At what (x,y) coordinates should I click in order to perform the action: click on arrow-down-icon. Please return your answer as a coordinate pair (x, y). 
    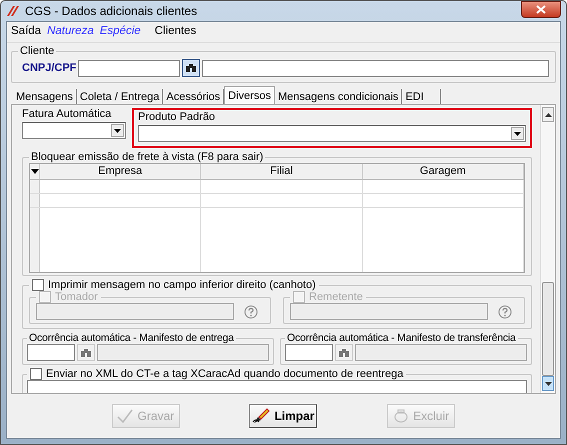
    Looking at the image, I should click on (548, 384).